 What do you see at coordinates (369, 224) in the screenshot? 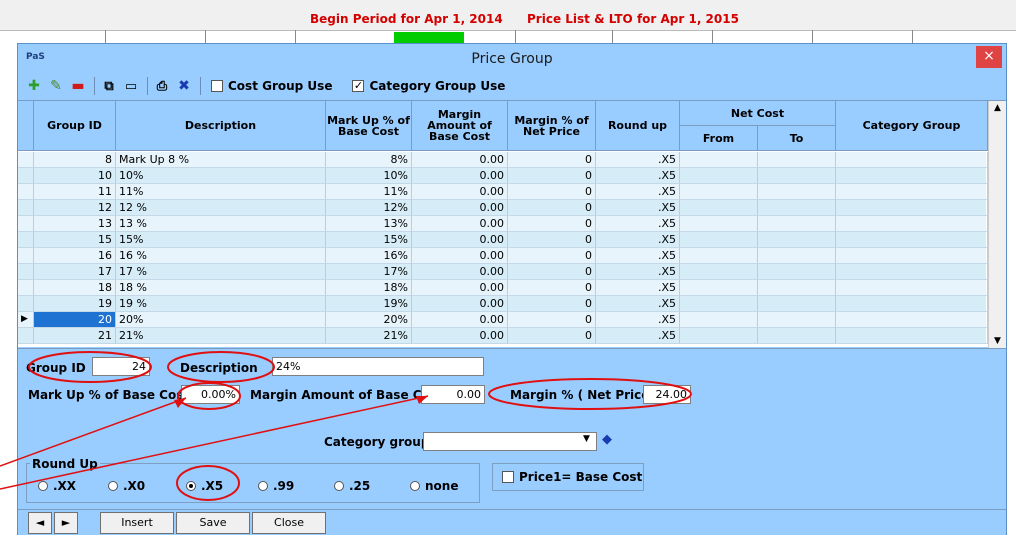
I see `table-cell: 13%` at bounding box center [369, 224].